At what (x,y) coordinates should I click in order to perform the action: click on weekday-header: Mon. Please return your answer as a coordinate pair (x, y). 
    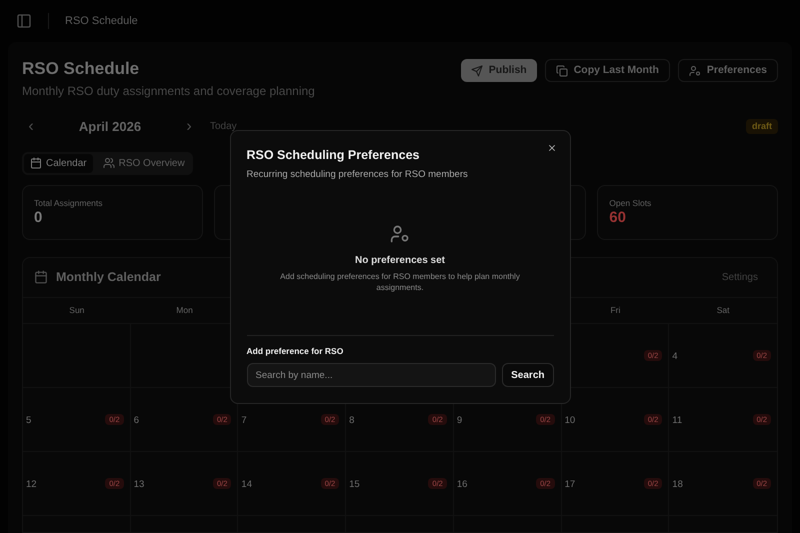
    Looking at the image, I should click on (184, 310).